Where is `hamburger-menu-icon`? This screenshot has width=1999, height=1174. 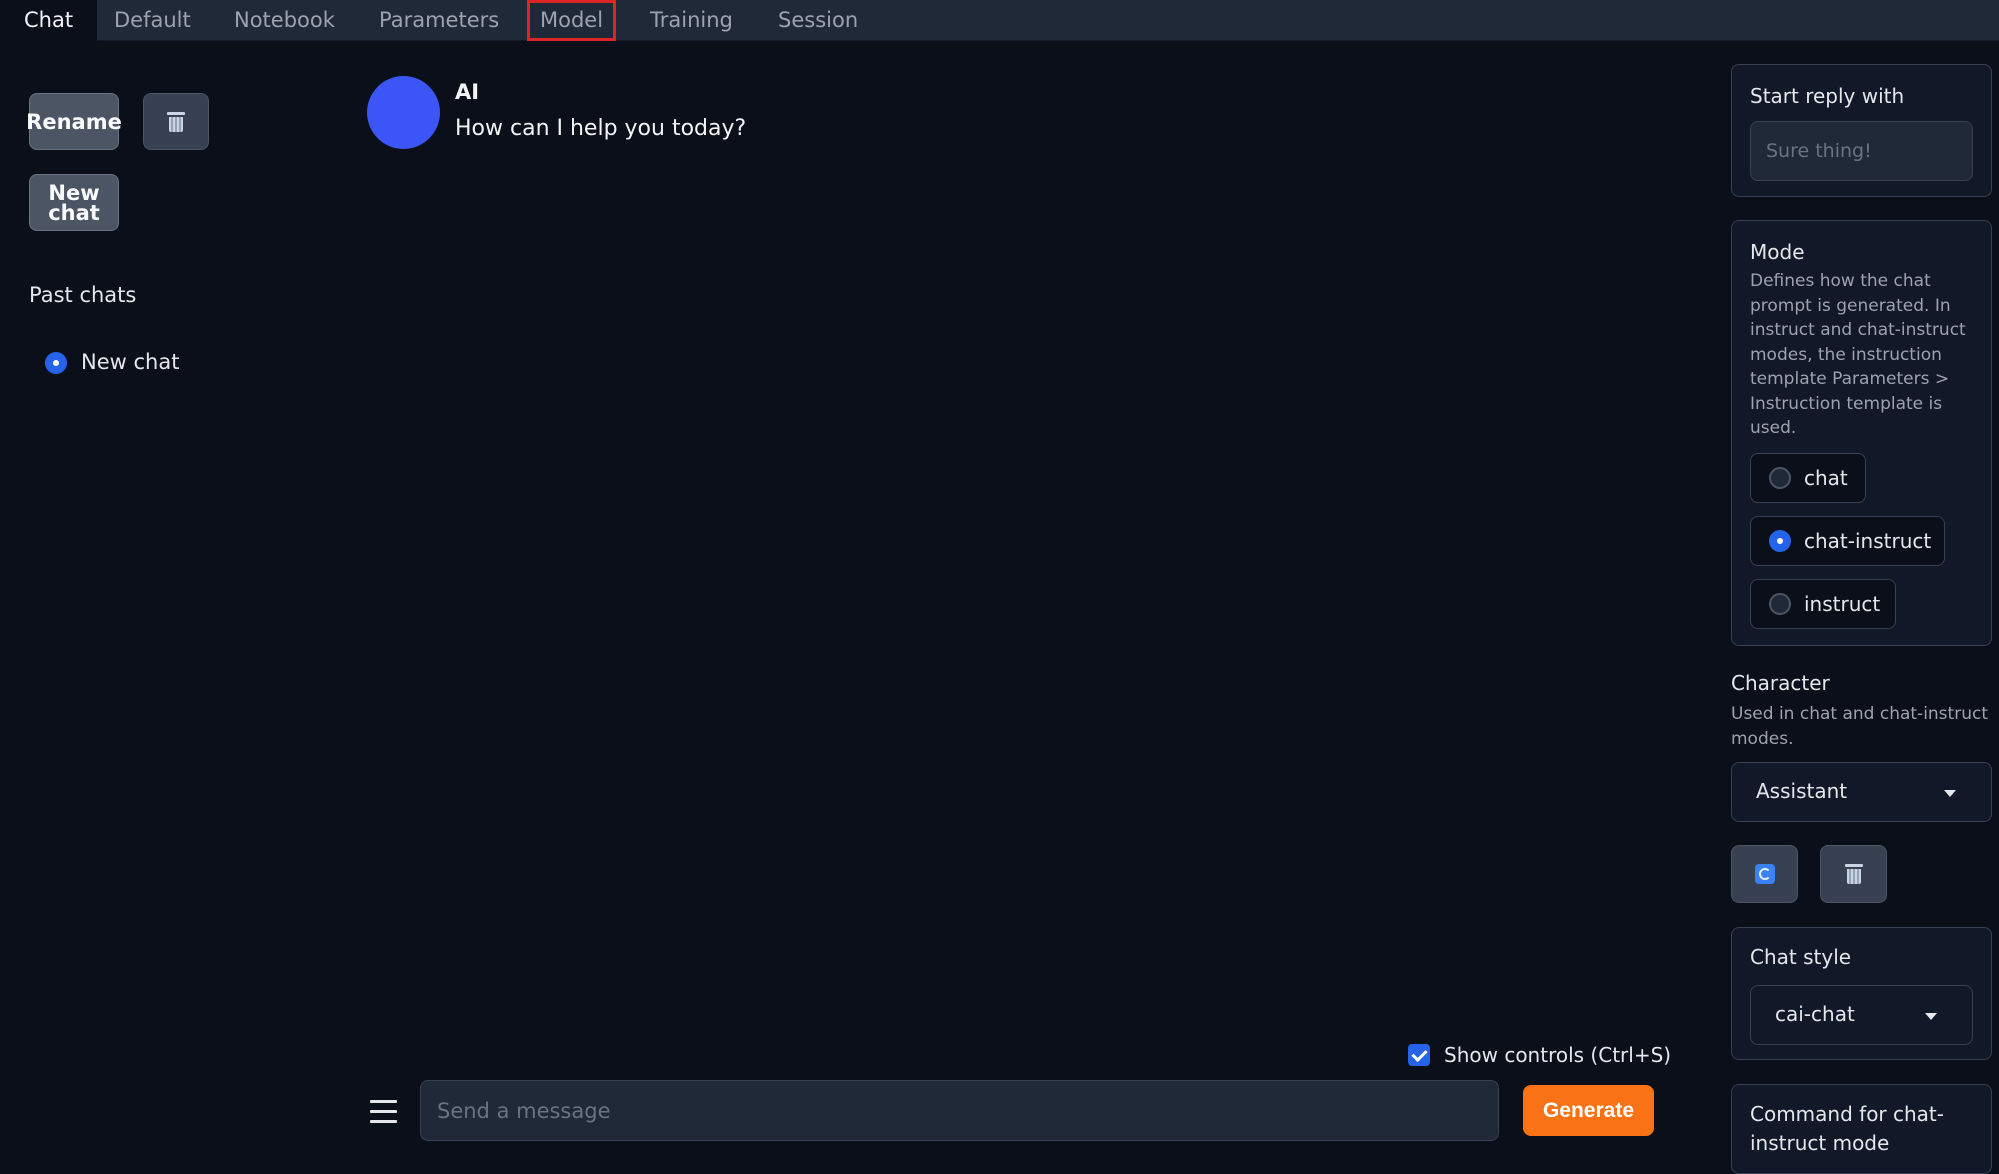
hamburger-menu-icon is located at coordinates (383, 1112).